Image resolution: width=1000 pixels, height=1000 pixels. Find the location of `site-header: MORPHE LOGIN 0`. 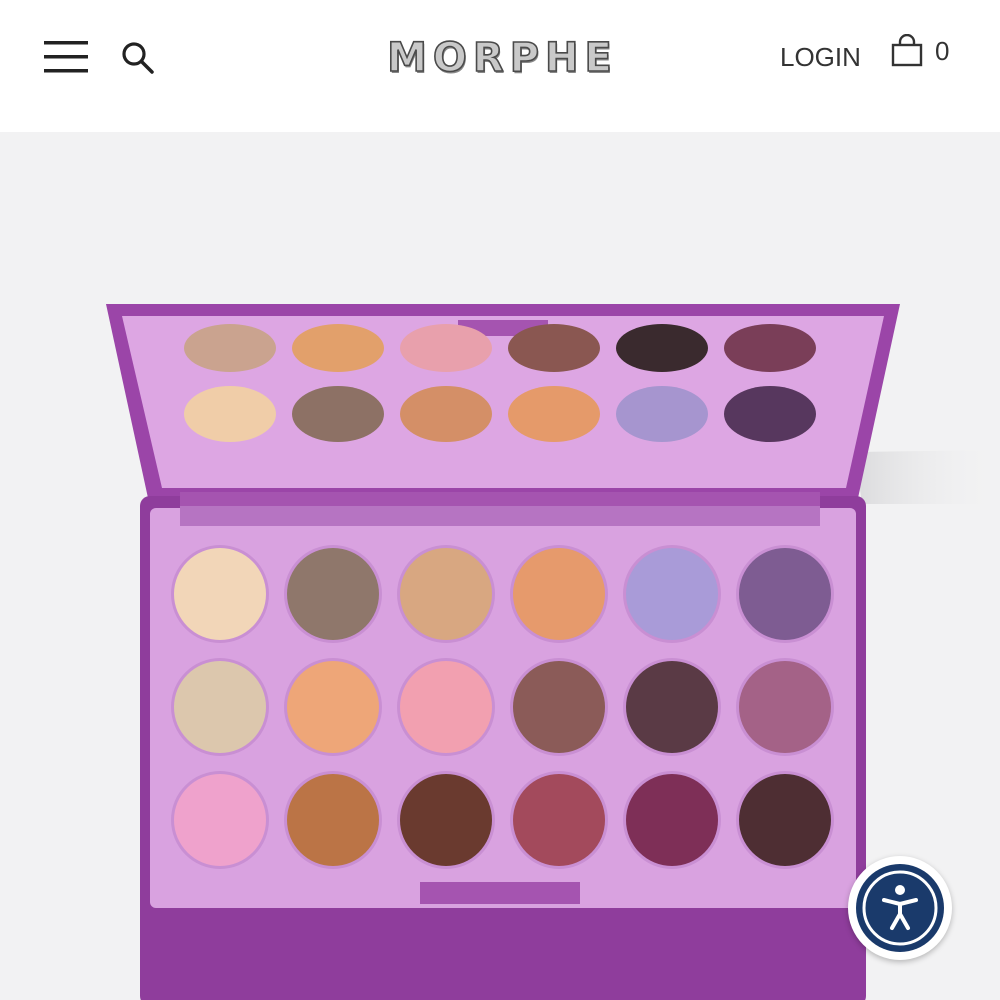

site-header: MORPHE LOGIN 0 is located at coordinates (500, 66).